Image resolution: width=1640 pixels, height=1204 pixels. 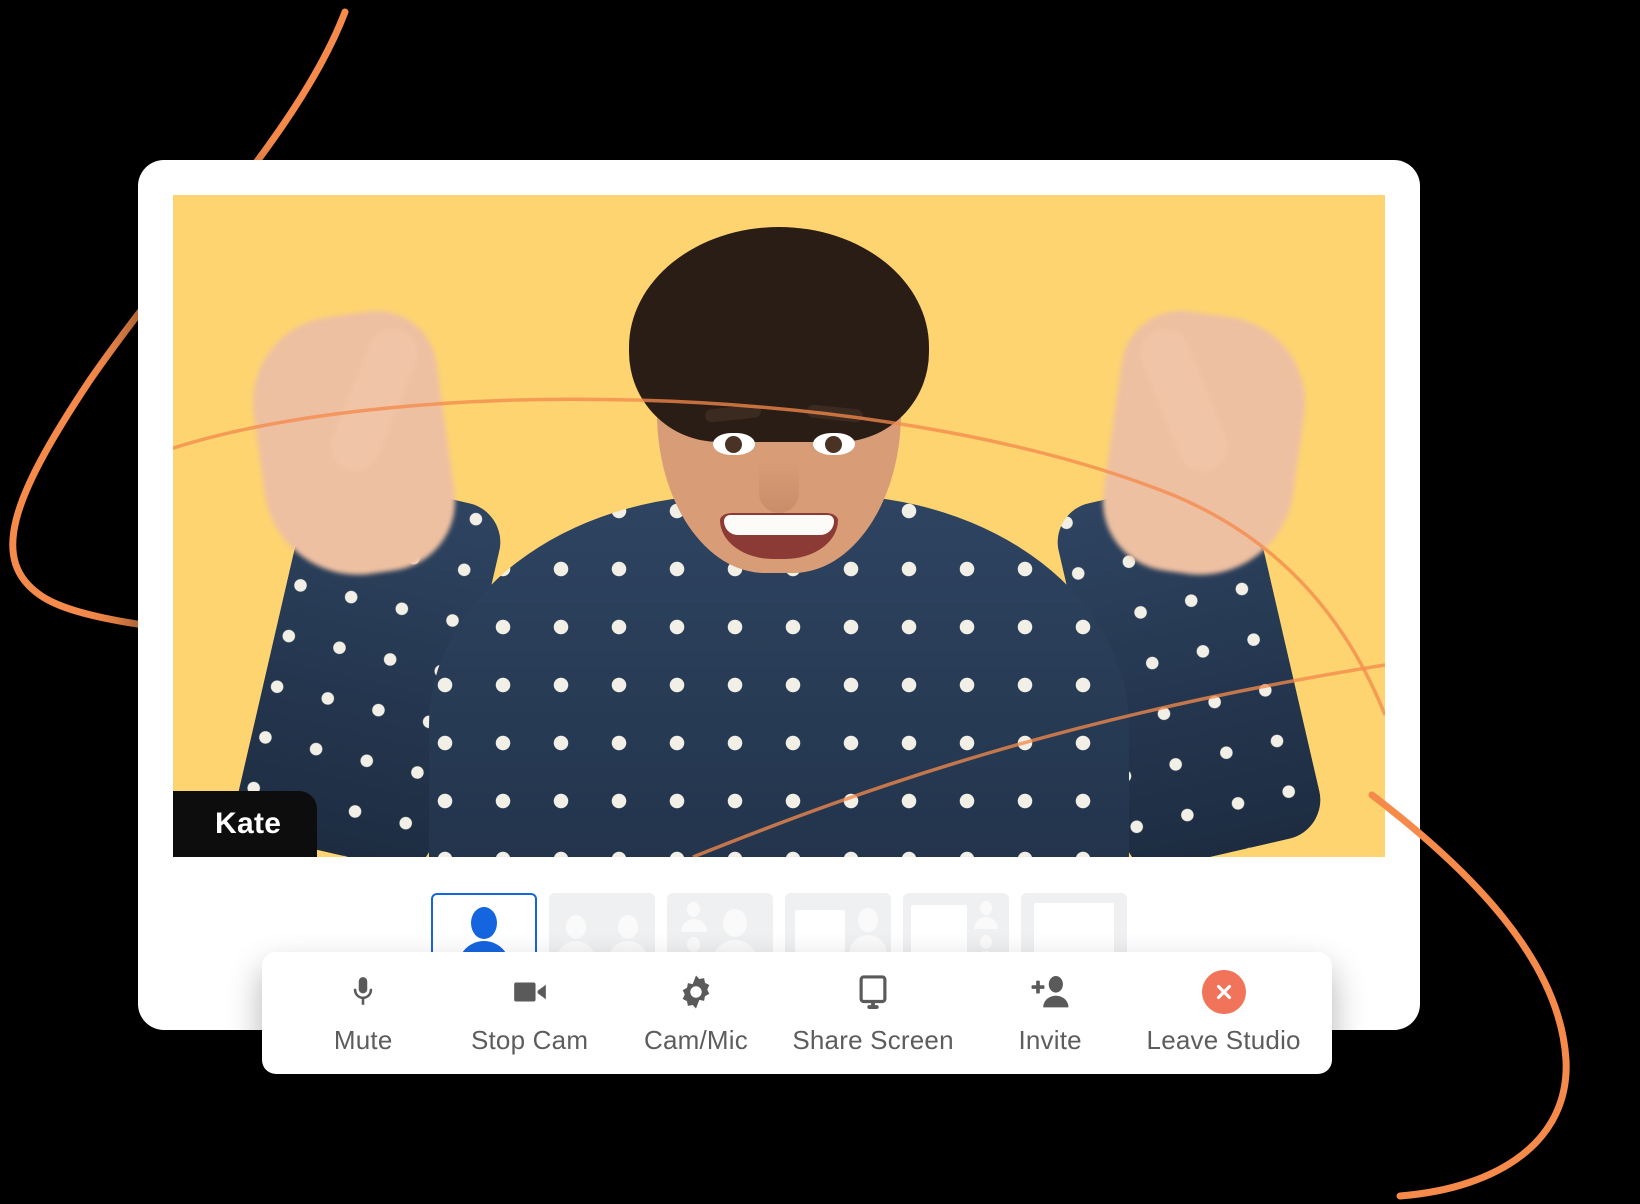 I want to click on control-label: Stop Cam, so click(x=529, y=1039).